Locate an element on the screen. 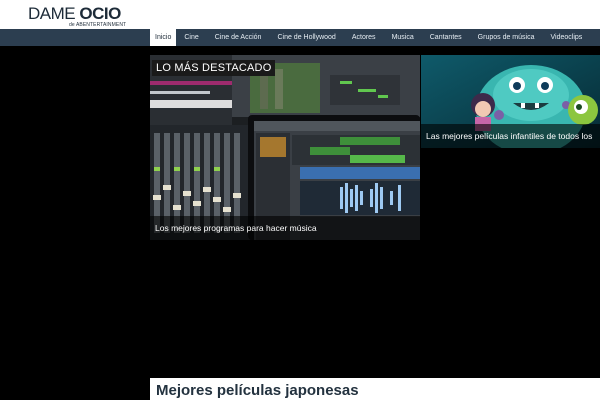 This screenshot has width=600, height=400. logo-subtitle: de ABENTERTAINMENT is located at coordinates (98, 25).